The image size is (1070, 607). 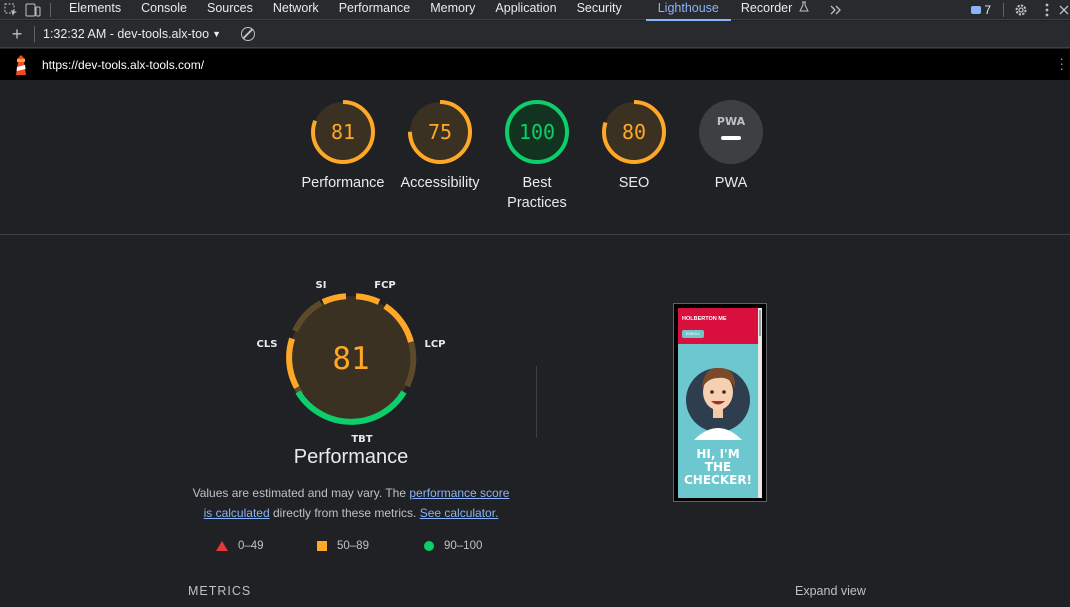 What do you see at coordinates (1061, 63) in the screenshot?
I see `url-menu-icon: · · ·` at bounding box center [1061, 63].